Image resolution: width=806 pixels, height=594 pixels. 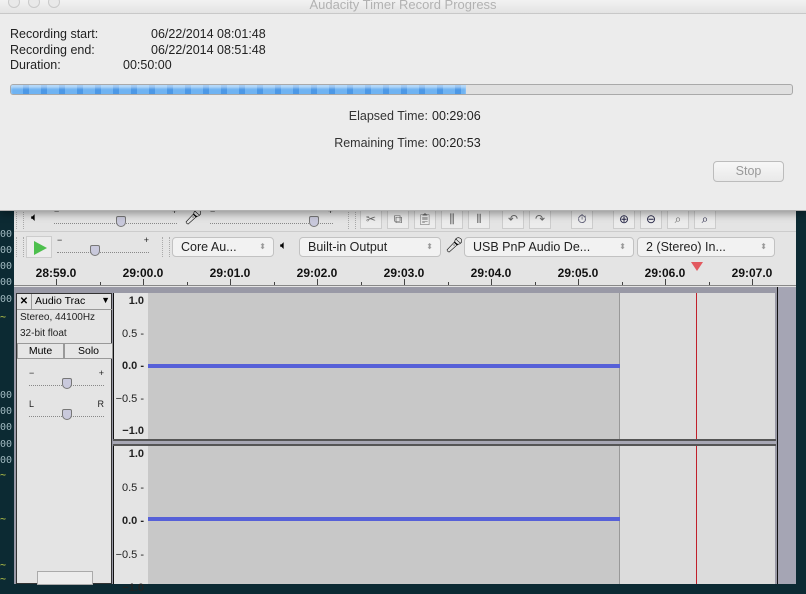 What do you see at coordinates (147, 65) in the screenshot?
I see `duration-value: 00:50:00` at bounding box center [147, 65].